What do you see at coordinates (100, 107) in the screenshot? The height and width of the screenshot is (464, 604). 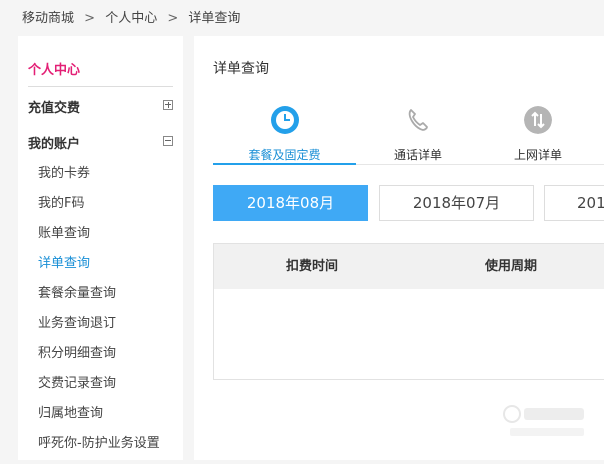 I see `sidebar-group-recharge: 充值交费` at bounding box center [100, 107].